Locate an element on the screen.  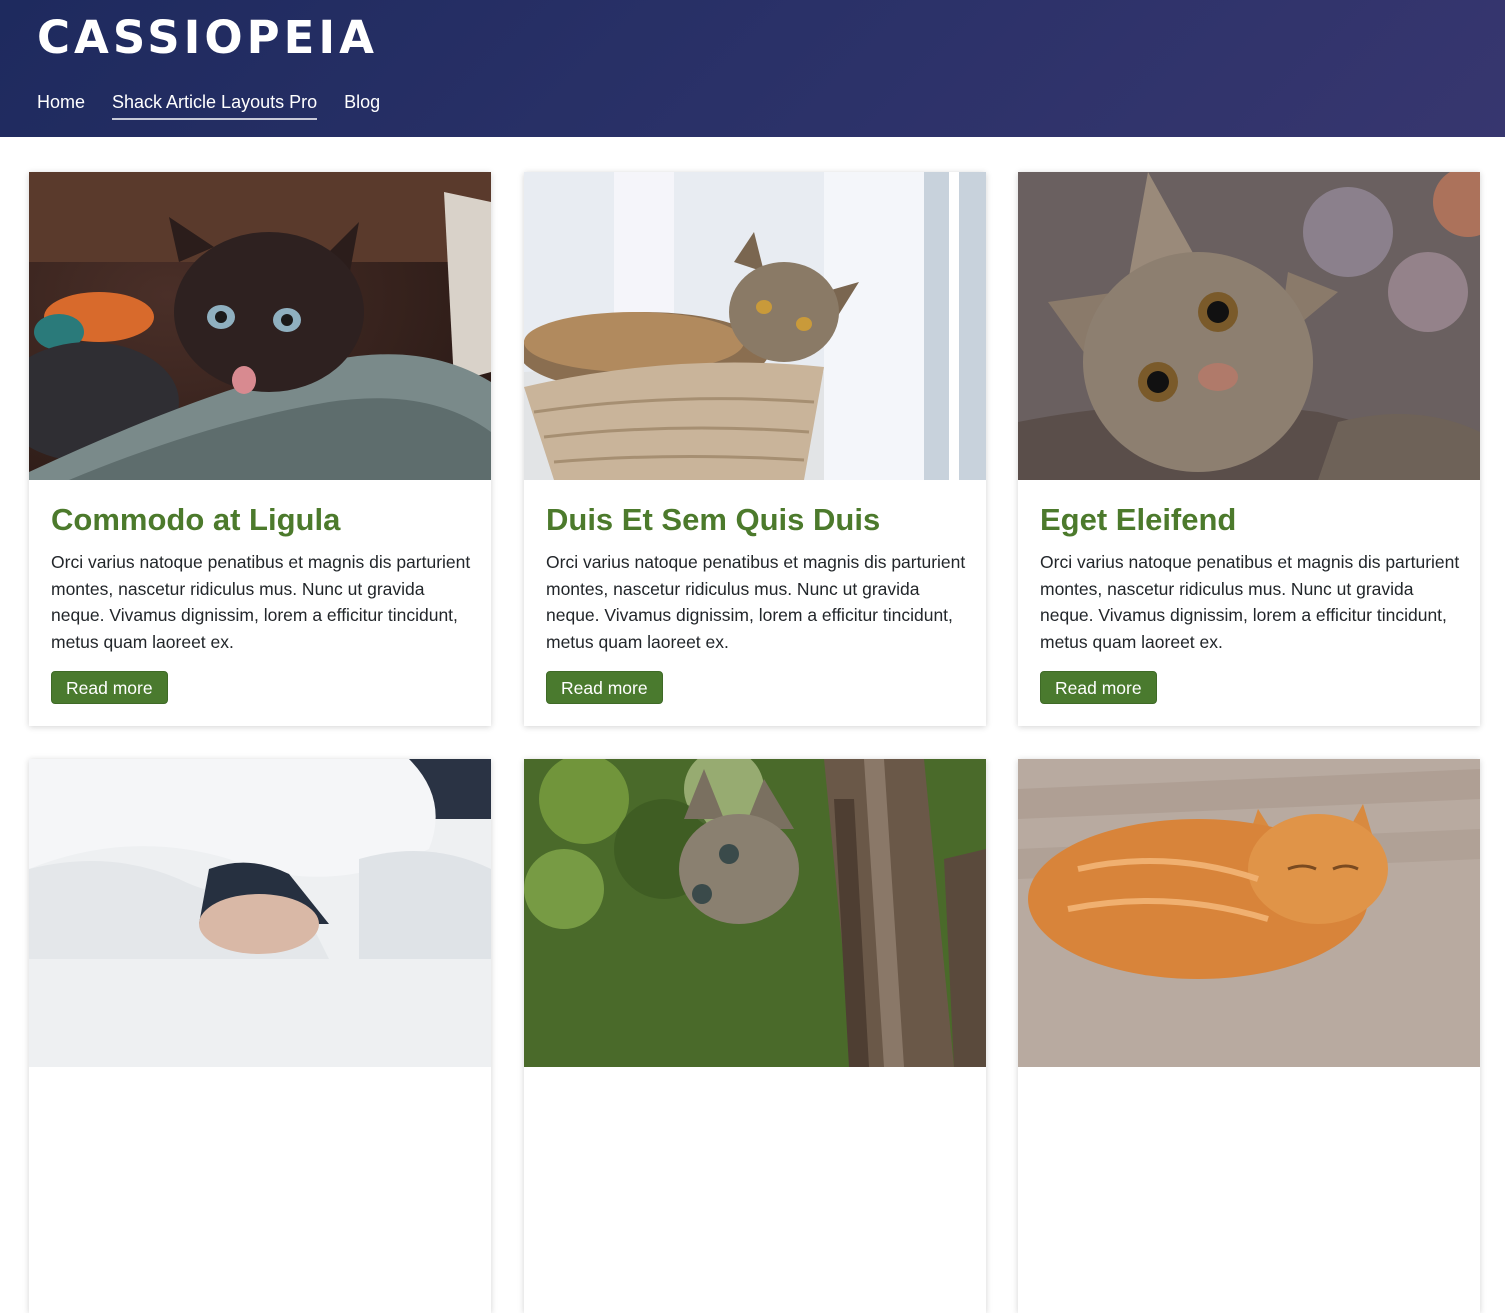
orange-cat-photo is located at coordinates (1249, 913).